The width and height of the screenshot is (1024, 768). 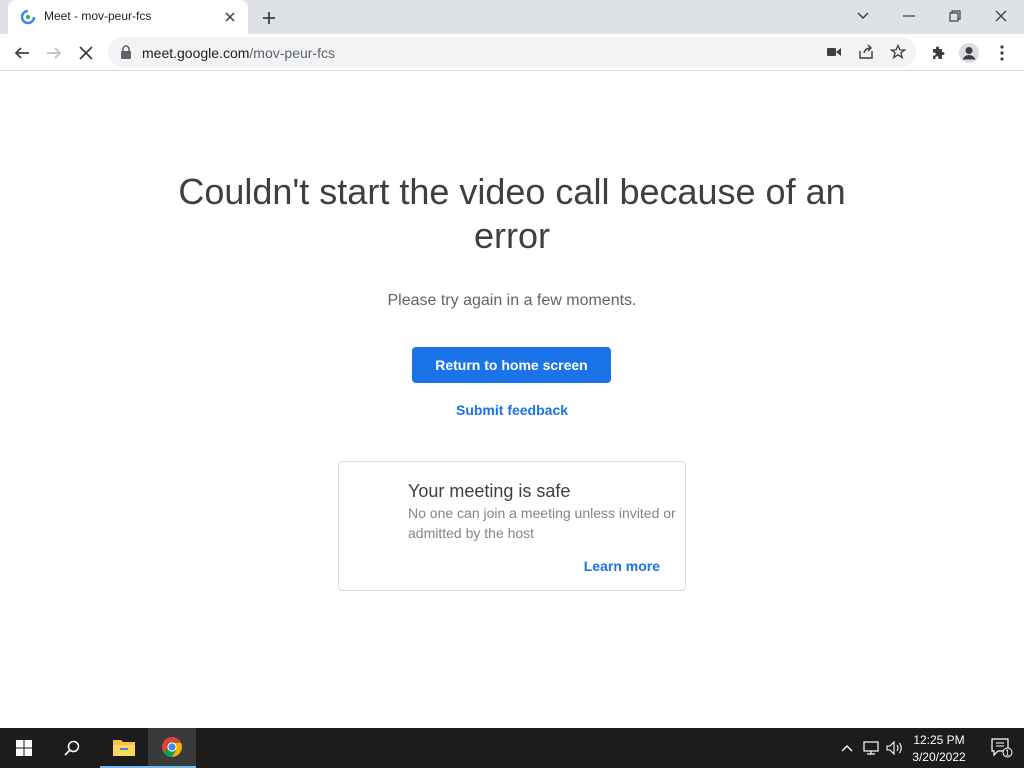 I want to click on bookmark-star-icon, so click(x=898, y=52).